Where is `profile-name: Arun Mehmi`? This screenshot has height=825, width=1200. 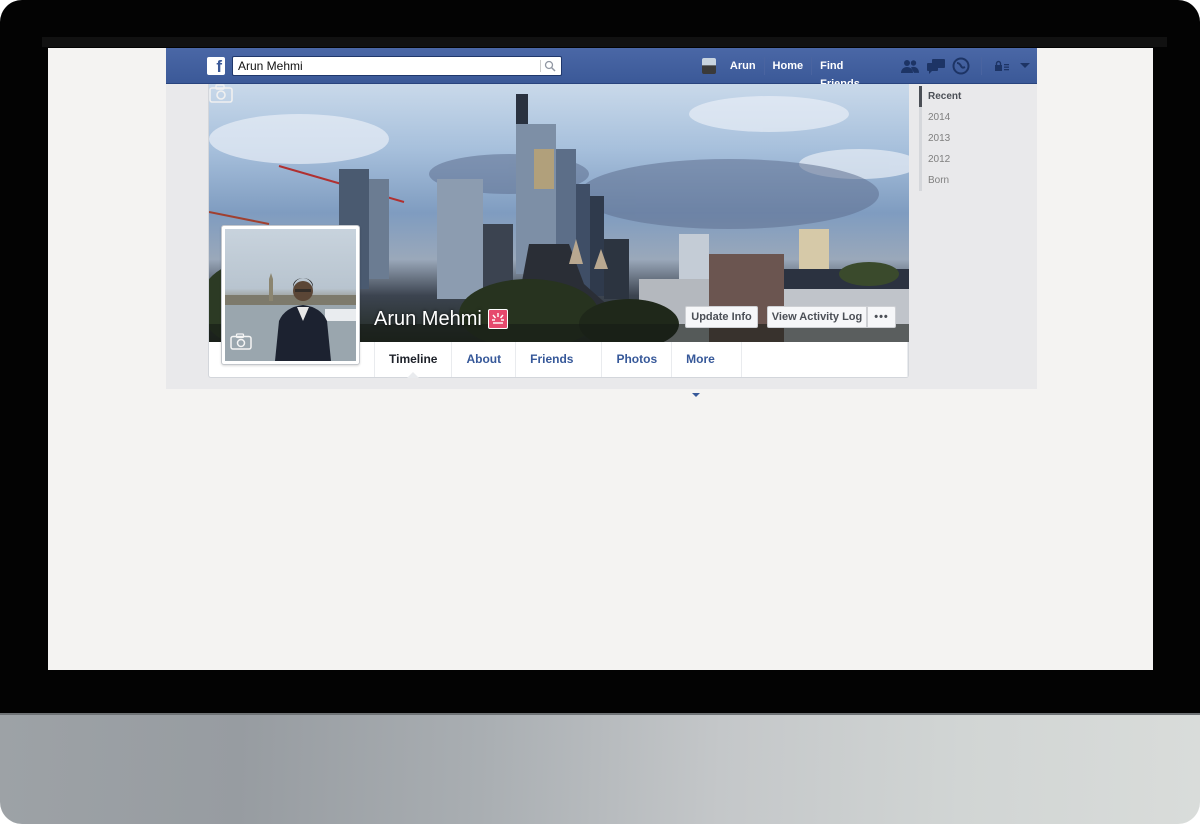 profile-name: Arun Mehmi is located at coordinates (428, 319).